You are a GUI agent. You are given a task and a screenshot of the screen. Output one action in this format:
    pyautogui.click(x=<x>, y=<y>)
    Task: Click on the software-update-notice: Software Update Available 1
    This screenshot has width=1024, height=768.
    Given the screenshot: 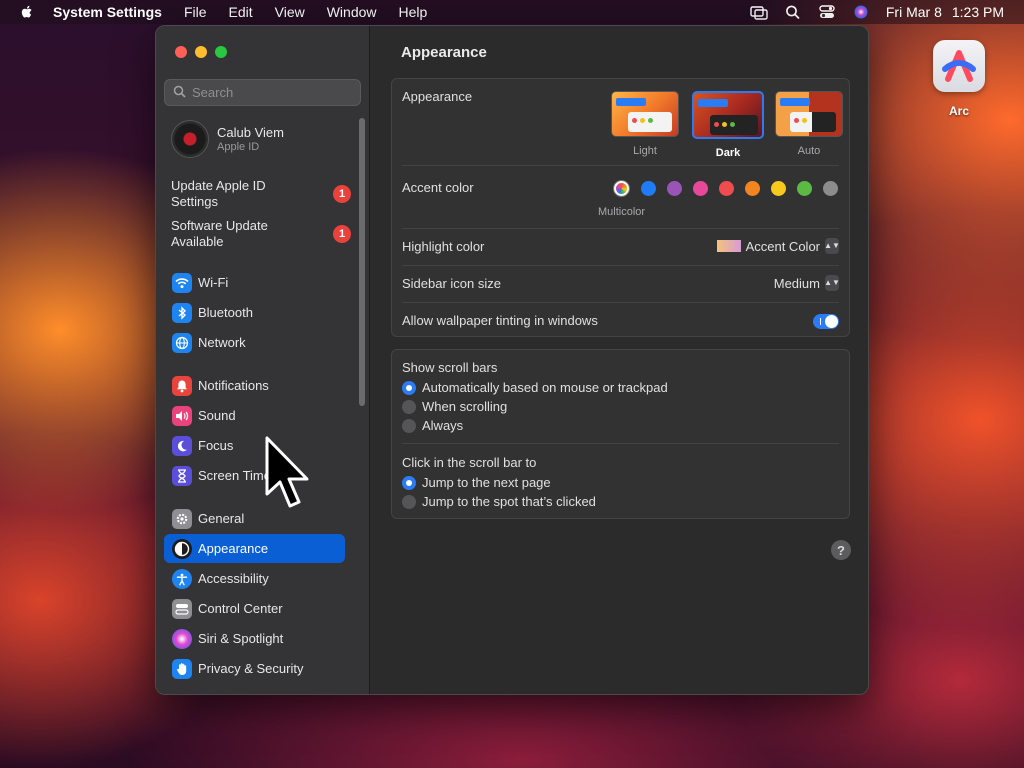 What is the action you would take?
    pyautogui.click(x=261, y=234)
    